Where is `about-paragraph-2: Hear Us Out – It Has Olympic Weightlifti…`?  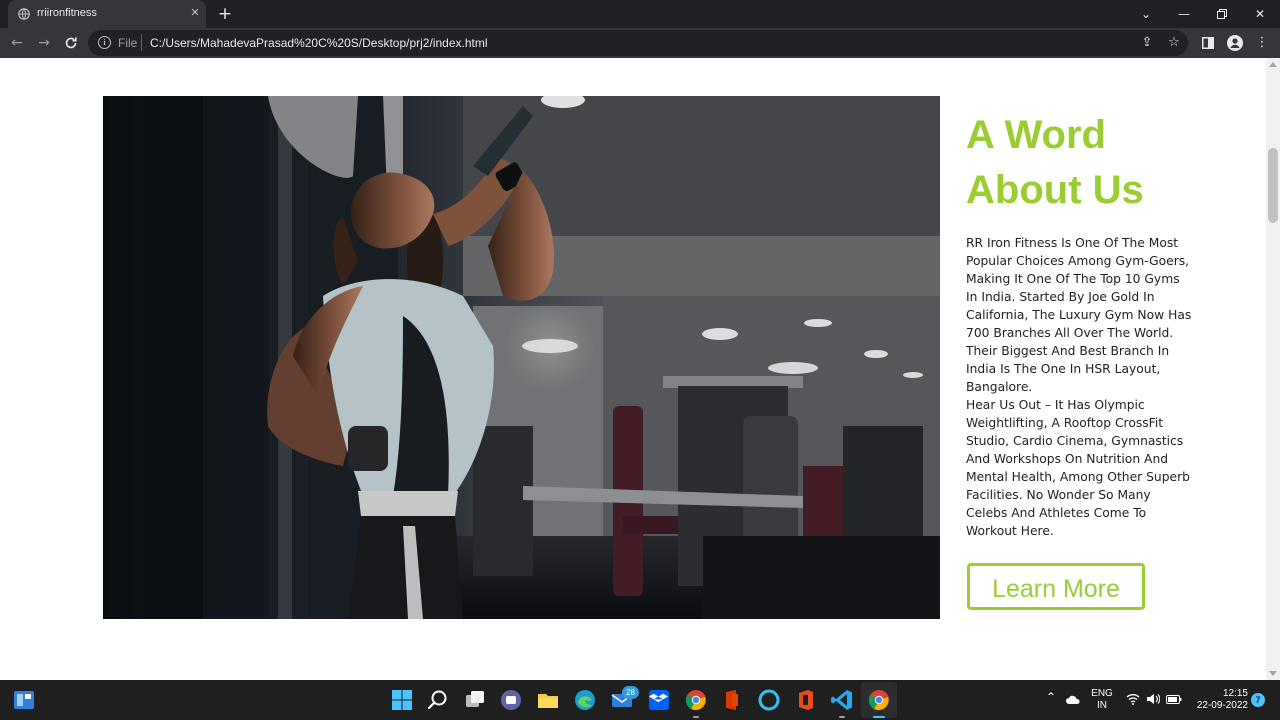 about-paragraph-2: Hear Us Out – It Has Olympic Weightlifti… is located at coordinates (1078, 468).